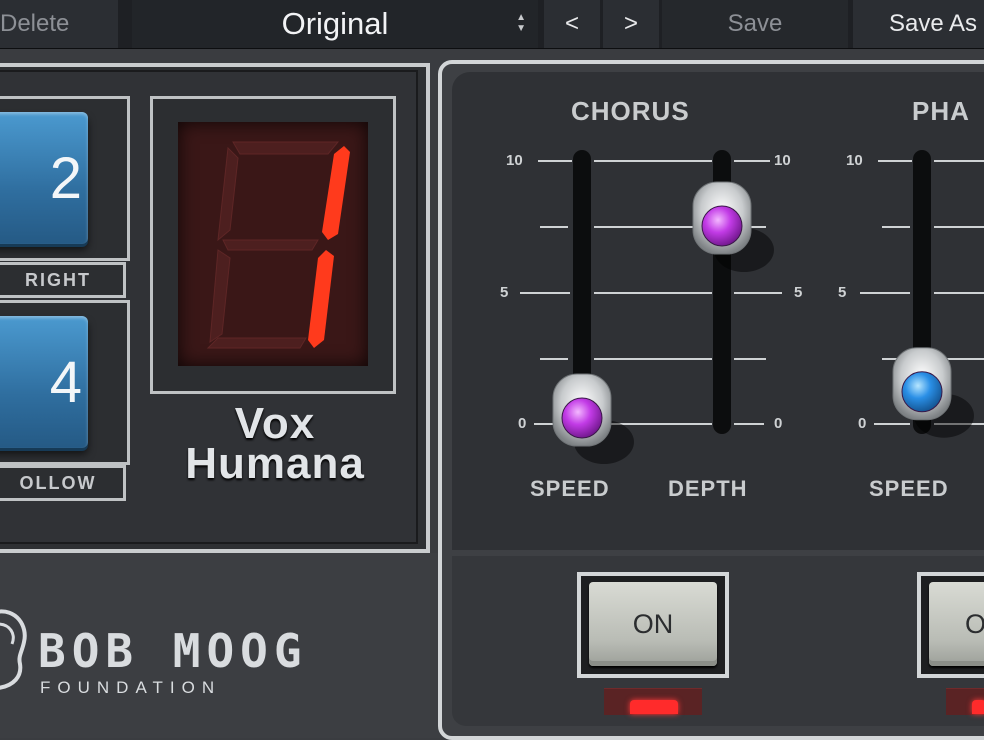 The image size is (984, 740). Describe the element at coordinates (708, 488) in the screenshot. I see `chorus-depth-label: DEPTH` at that location.